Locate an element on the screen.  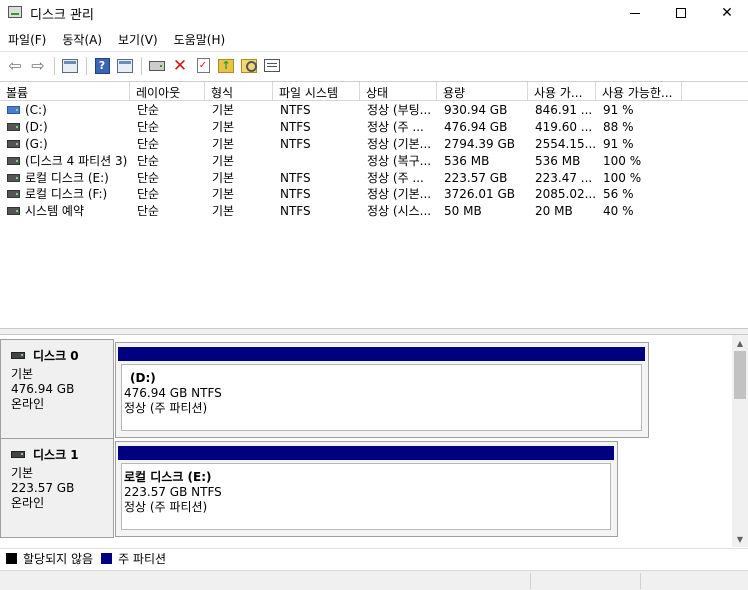
capacity-cell: 930.94 GB is located at coordinates (476, 110).